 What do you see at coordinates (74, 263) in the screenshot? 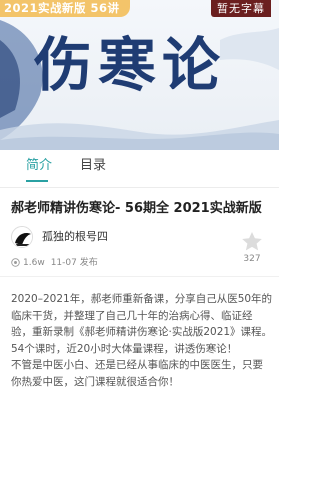
I see `publish-date: 11-07 发布` at bounding box center [74, 263].